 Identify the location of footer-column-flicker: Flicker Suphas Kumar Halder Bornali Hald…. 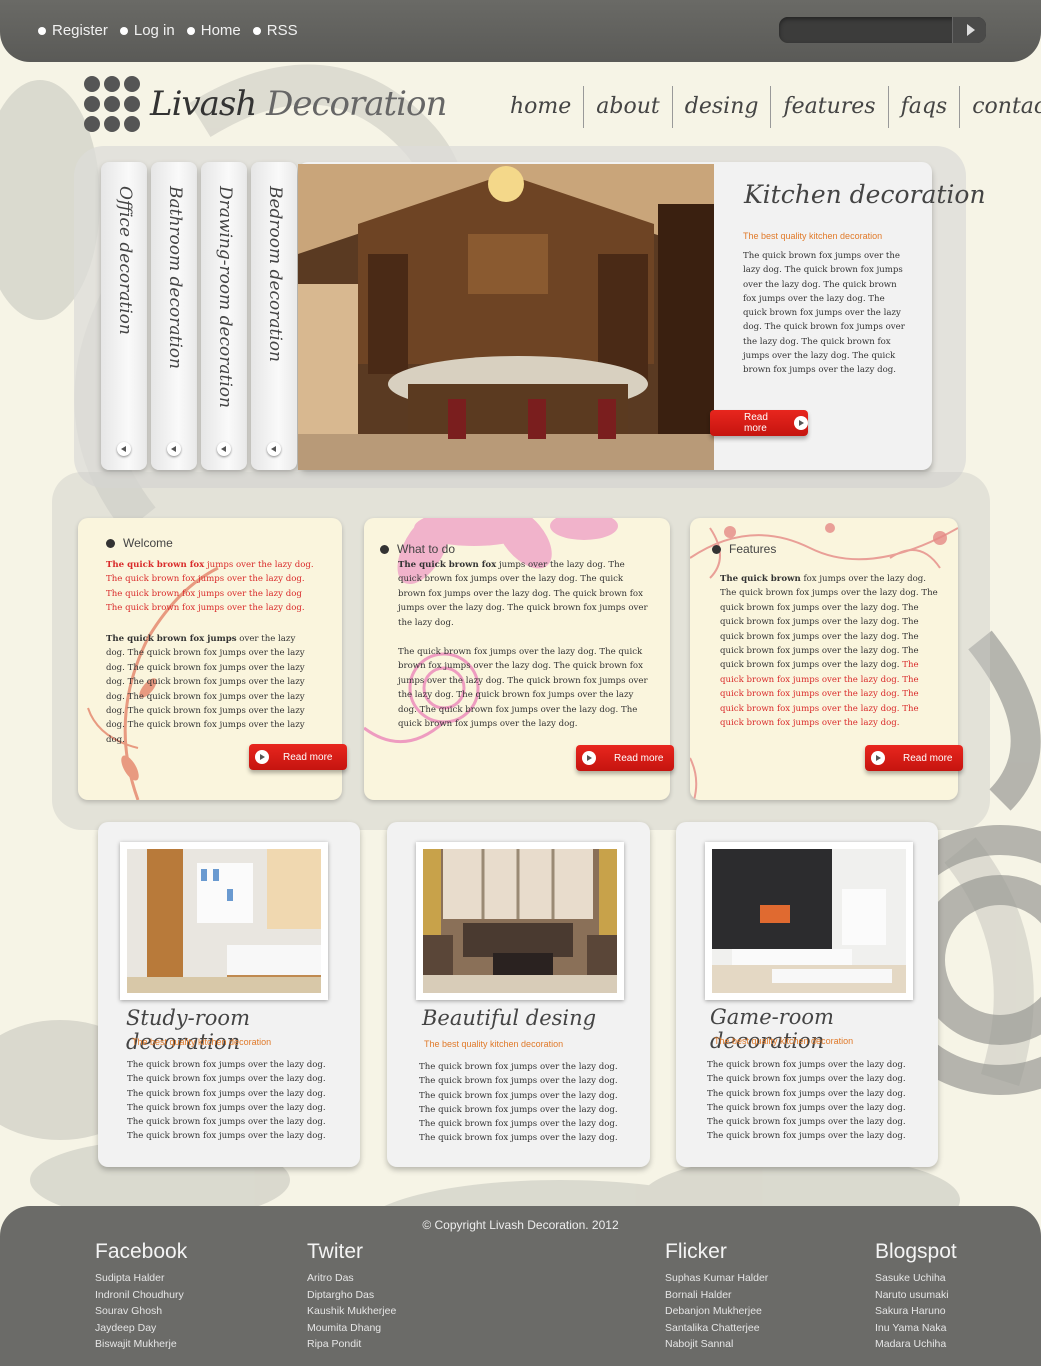
(716, 1296).